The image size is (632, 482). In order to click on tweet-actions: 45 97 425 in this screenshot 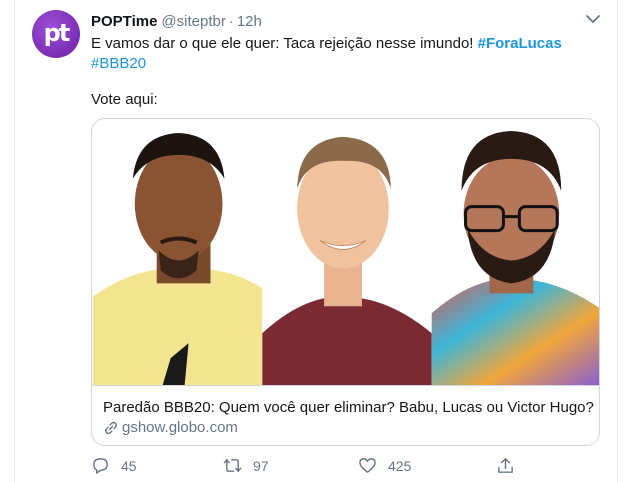, I will do `click(311, 467)`.